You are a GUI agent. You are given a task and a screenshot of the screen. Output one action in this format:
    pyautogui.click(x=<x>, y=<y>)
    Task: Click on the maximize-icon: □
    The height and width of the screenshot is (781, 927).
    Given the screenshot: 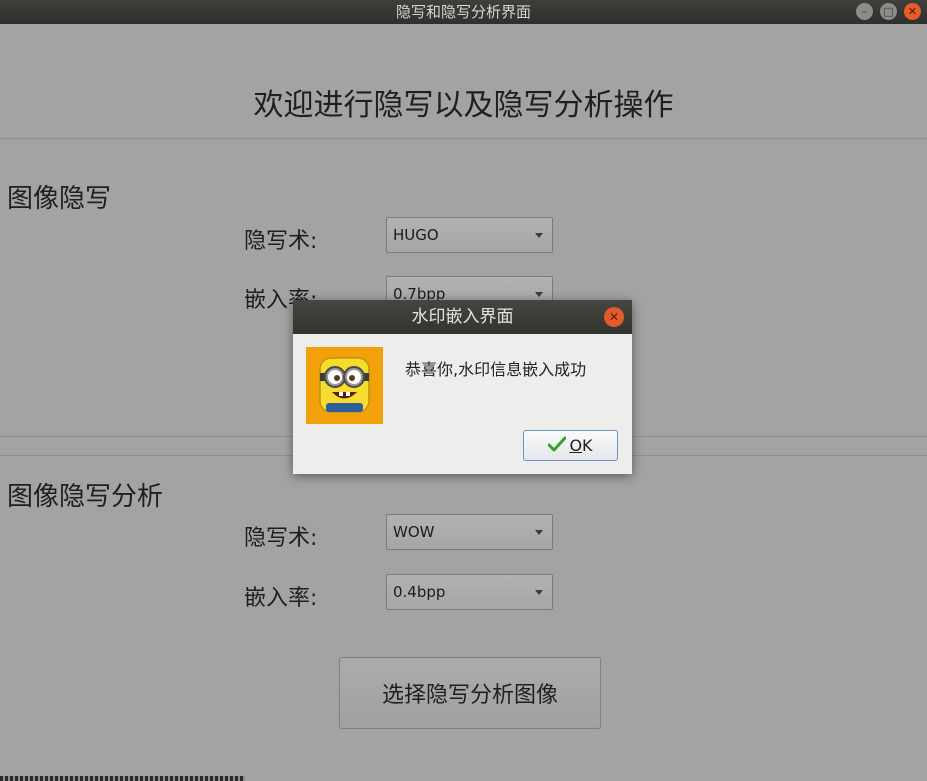 What is the action you would take?
    pyautogui.click(x=888, y=11)
    